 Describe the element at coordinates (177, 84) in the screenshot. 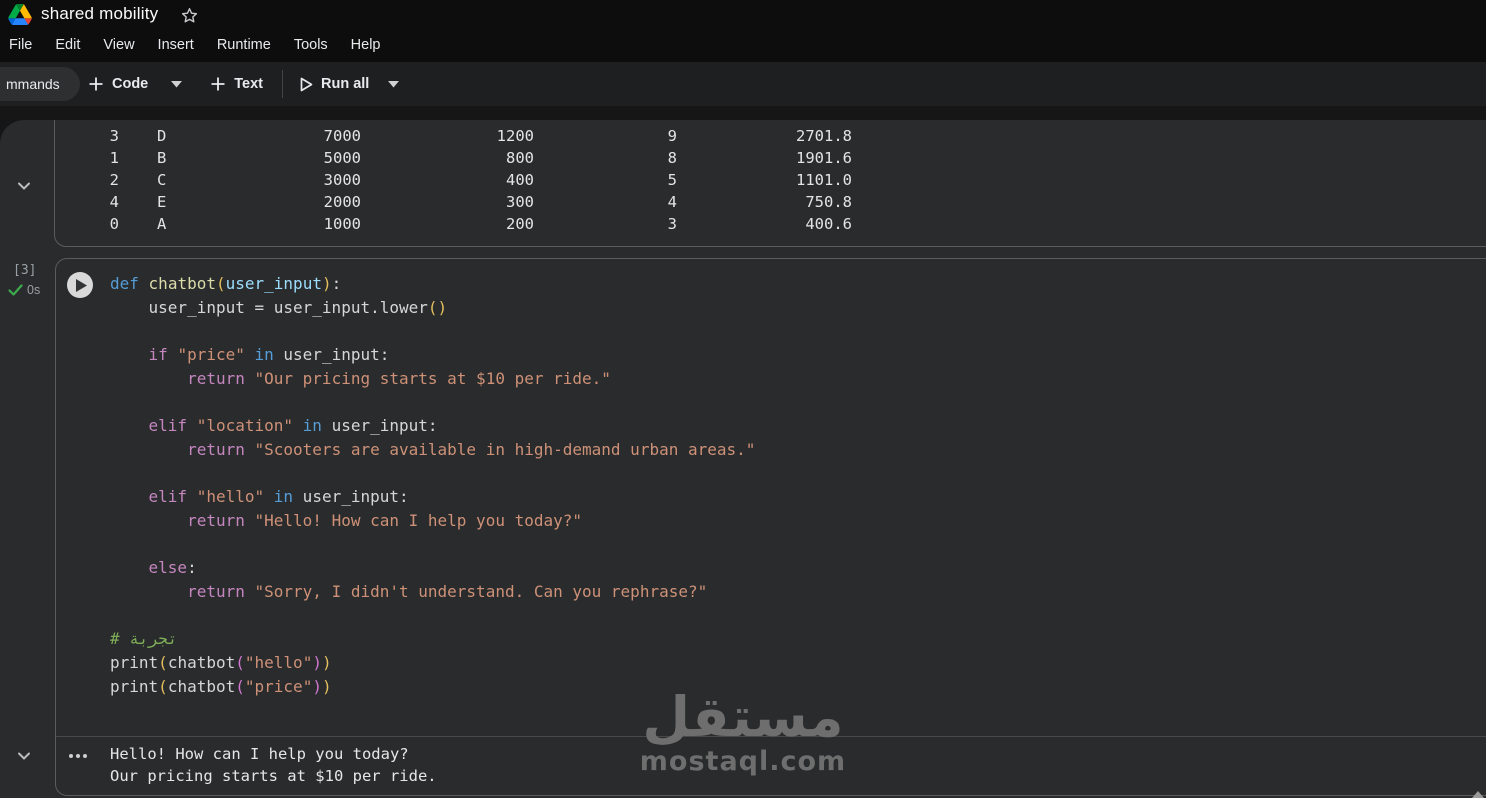

I see `code-dropdown-caret-icon` at that location.